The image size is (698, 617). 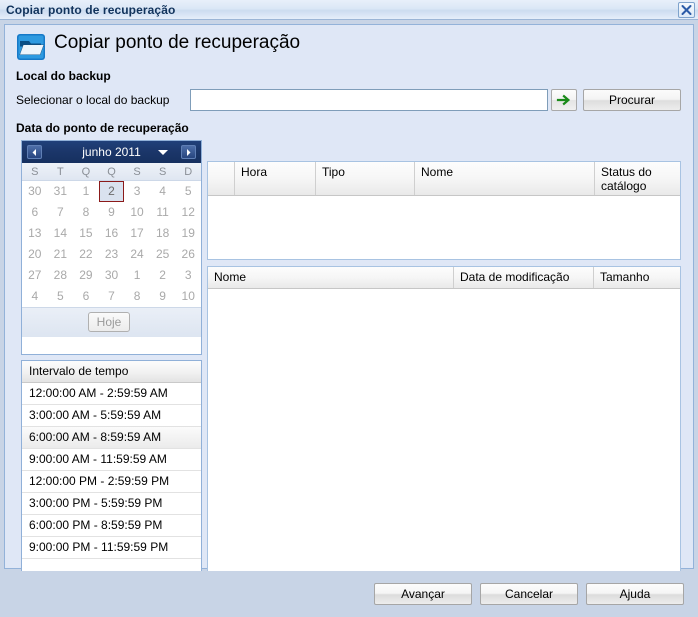 What do you see at coordinates (163, 152) in the screenshot?
I see `chevron-down-icon` at bounding box center [163, 152].